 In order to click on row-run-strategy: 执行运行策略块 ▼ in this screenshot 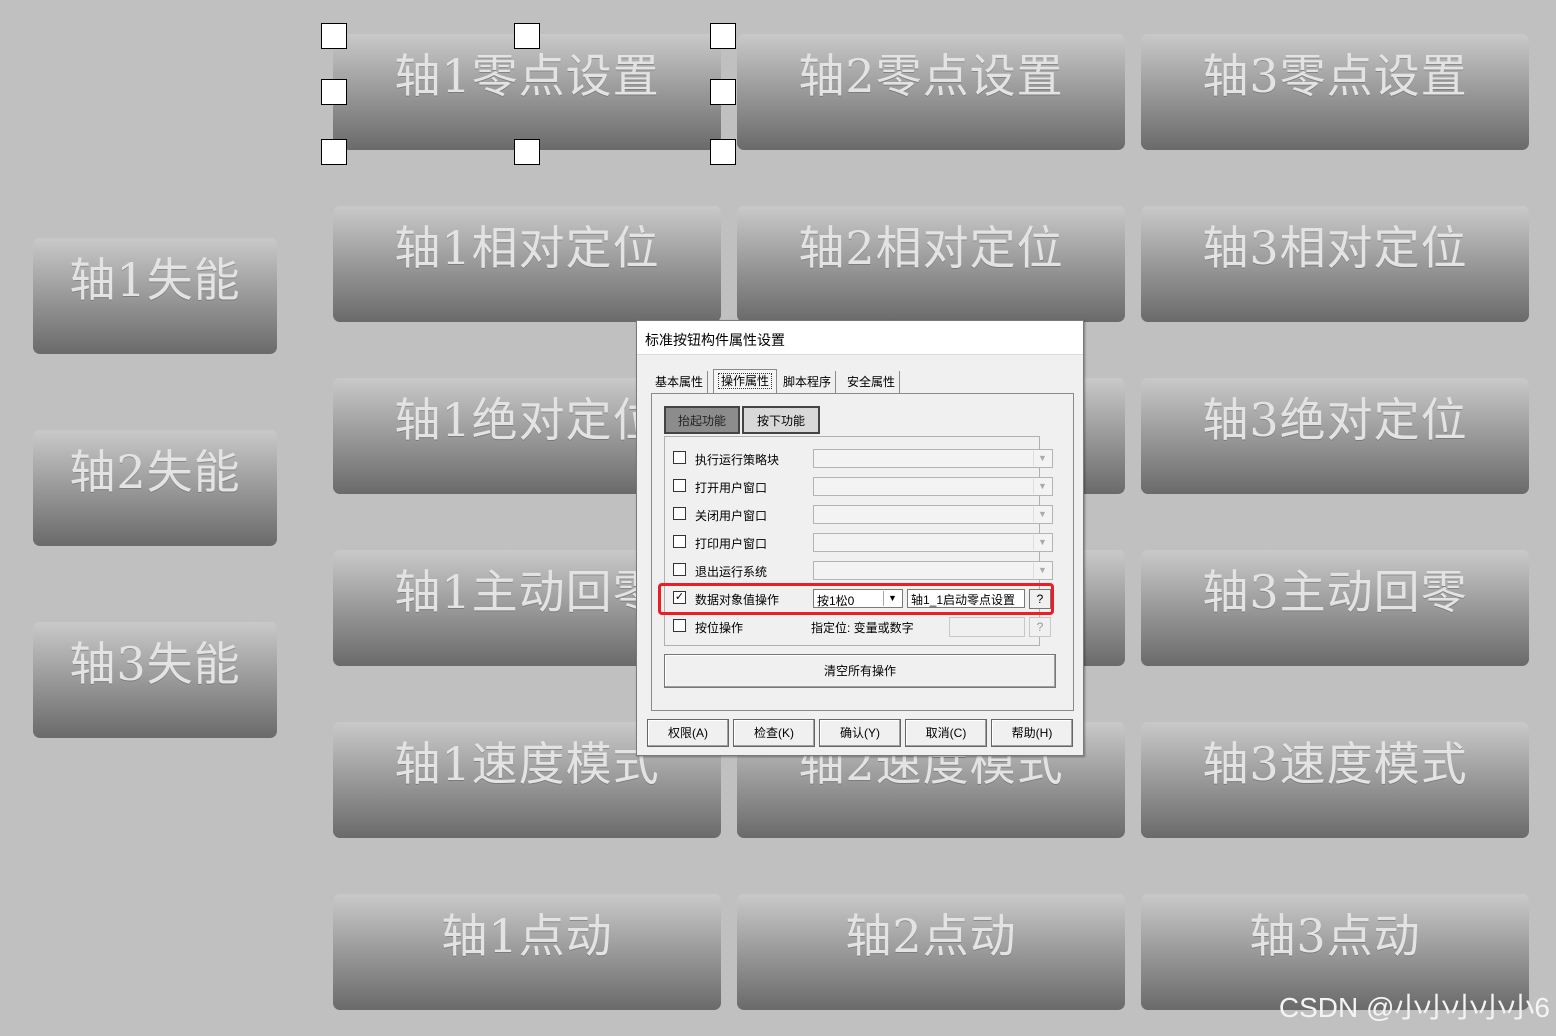, I will do `click(863, 459)`.